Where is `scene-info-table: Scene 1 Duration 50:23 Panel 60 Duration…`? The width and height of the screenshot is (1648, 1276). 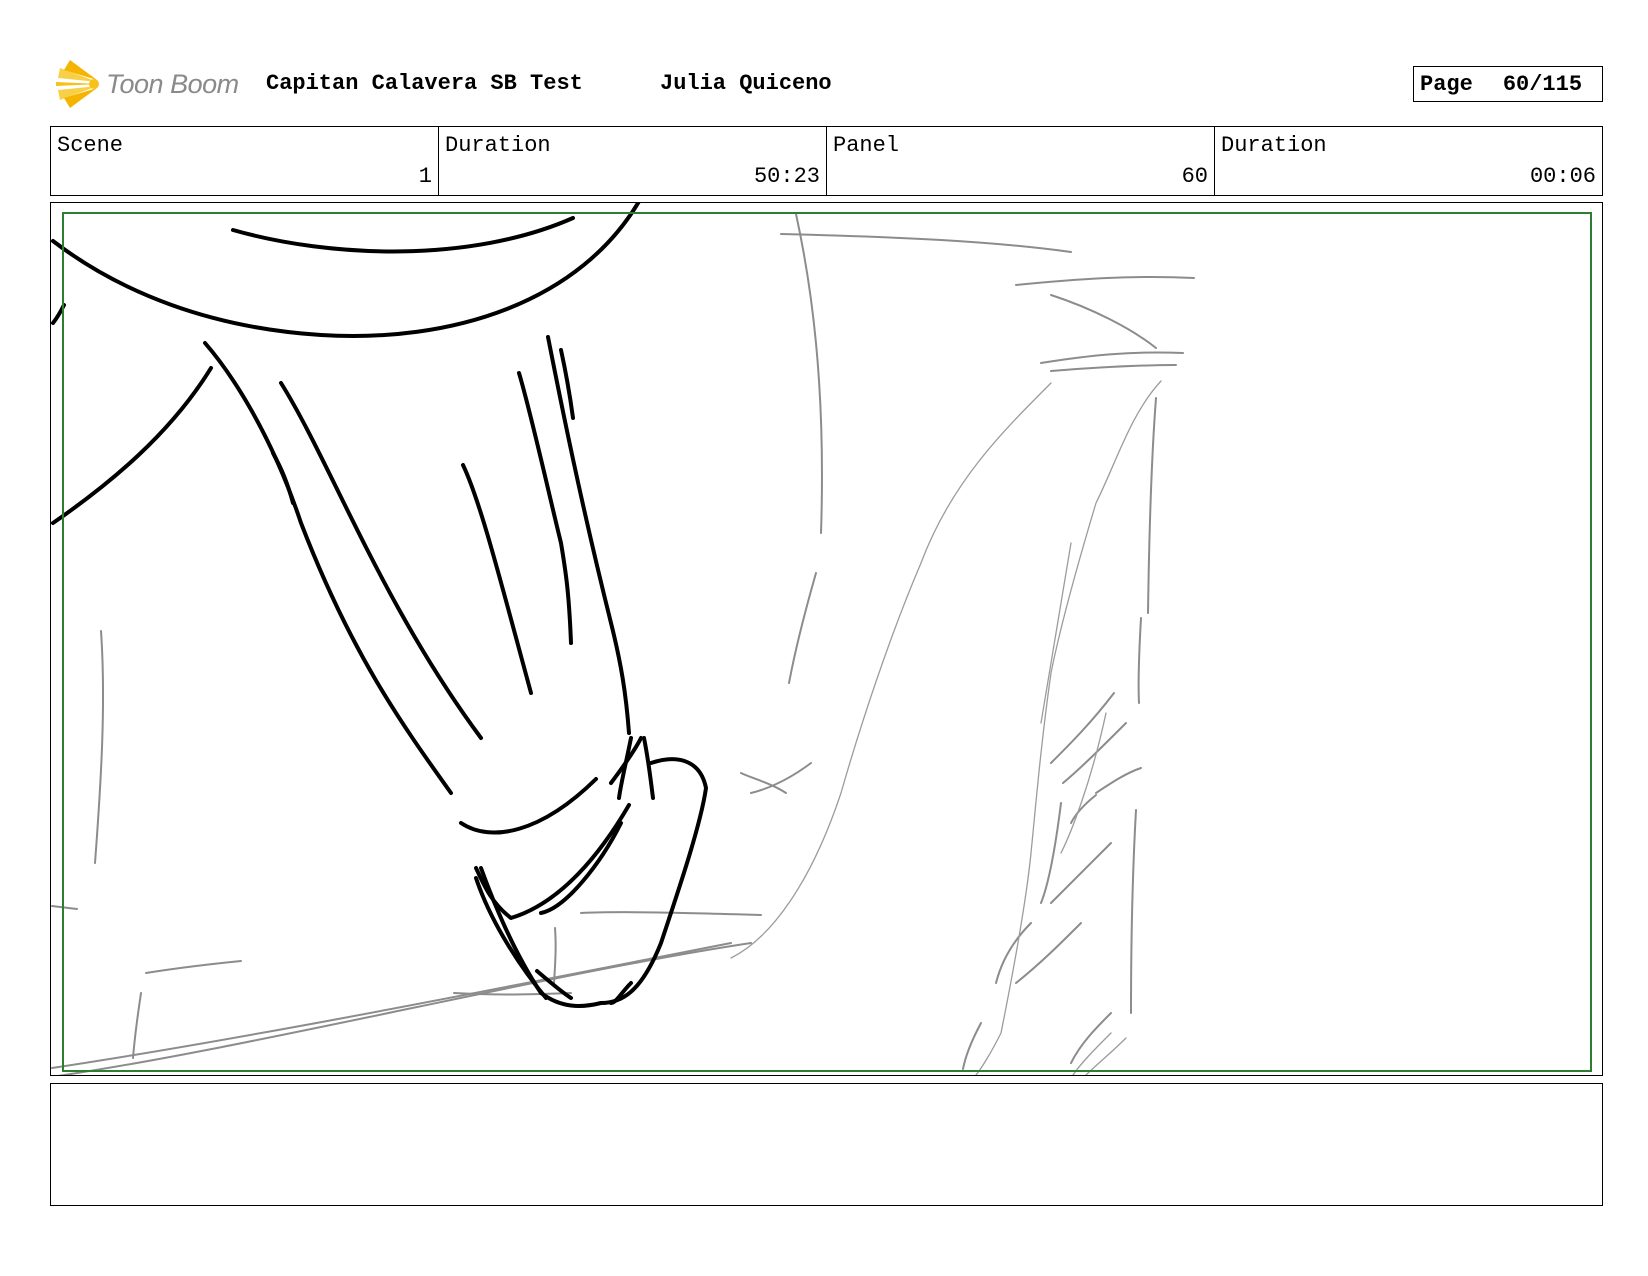 scene-info-table: Scene 1 Duration 50:23 Panel 60 Duration… is located at coordinates (826, 161).